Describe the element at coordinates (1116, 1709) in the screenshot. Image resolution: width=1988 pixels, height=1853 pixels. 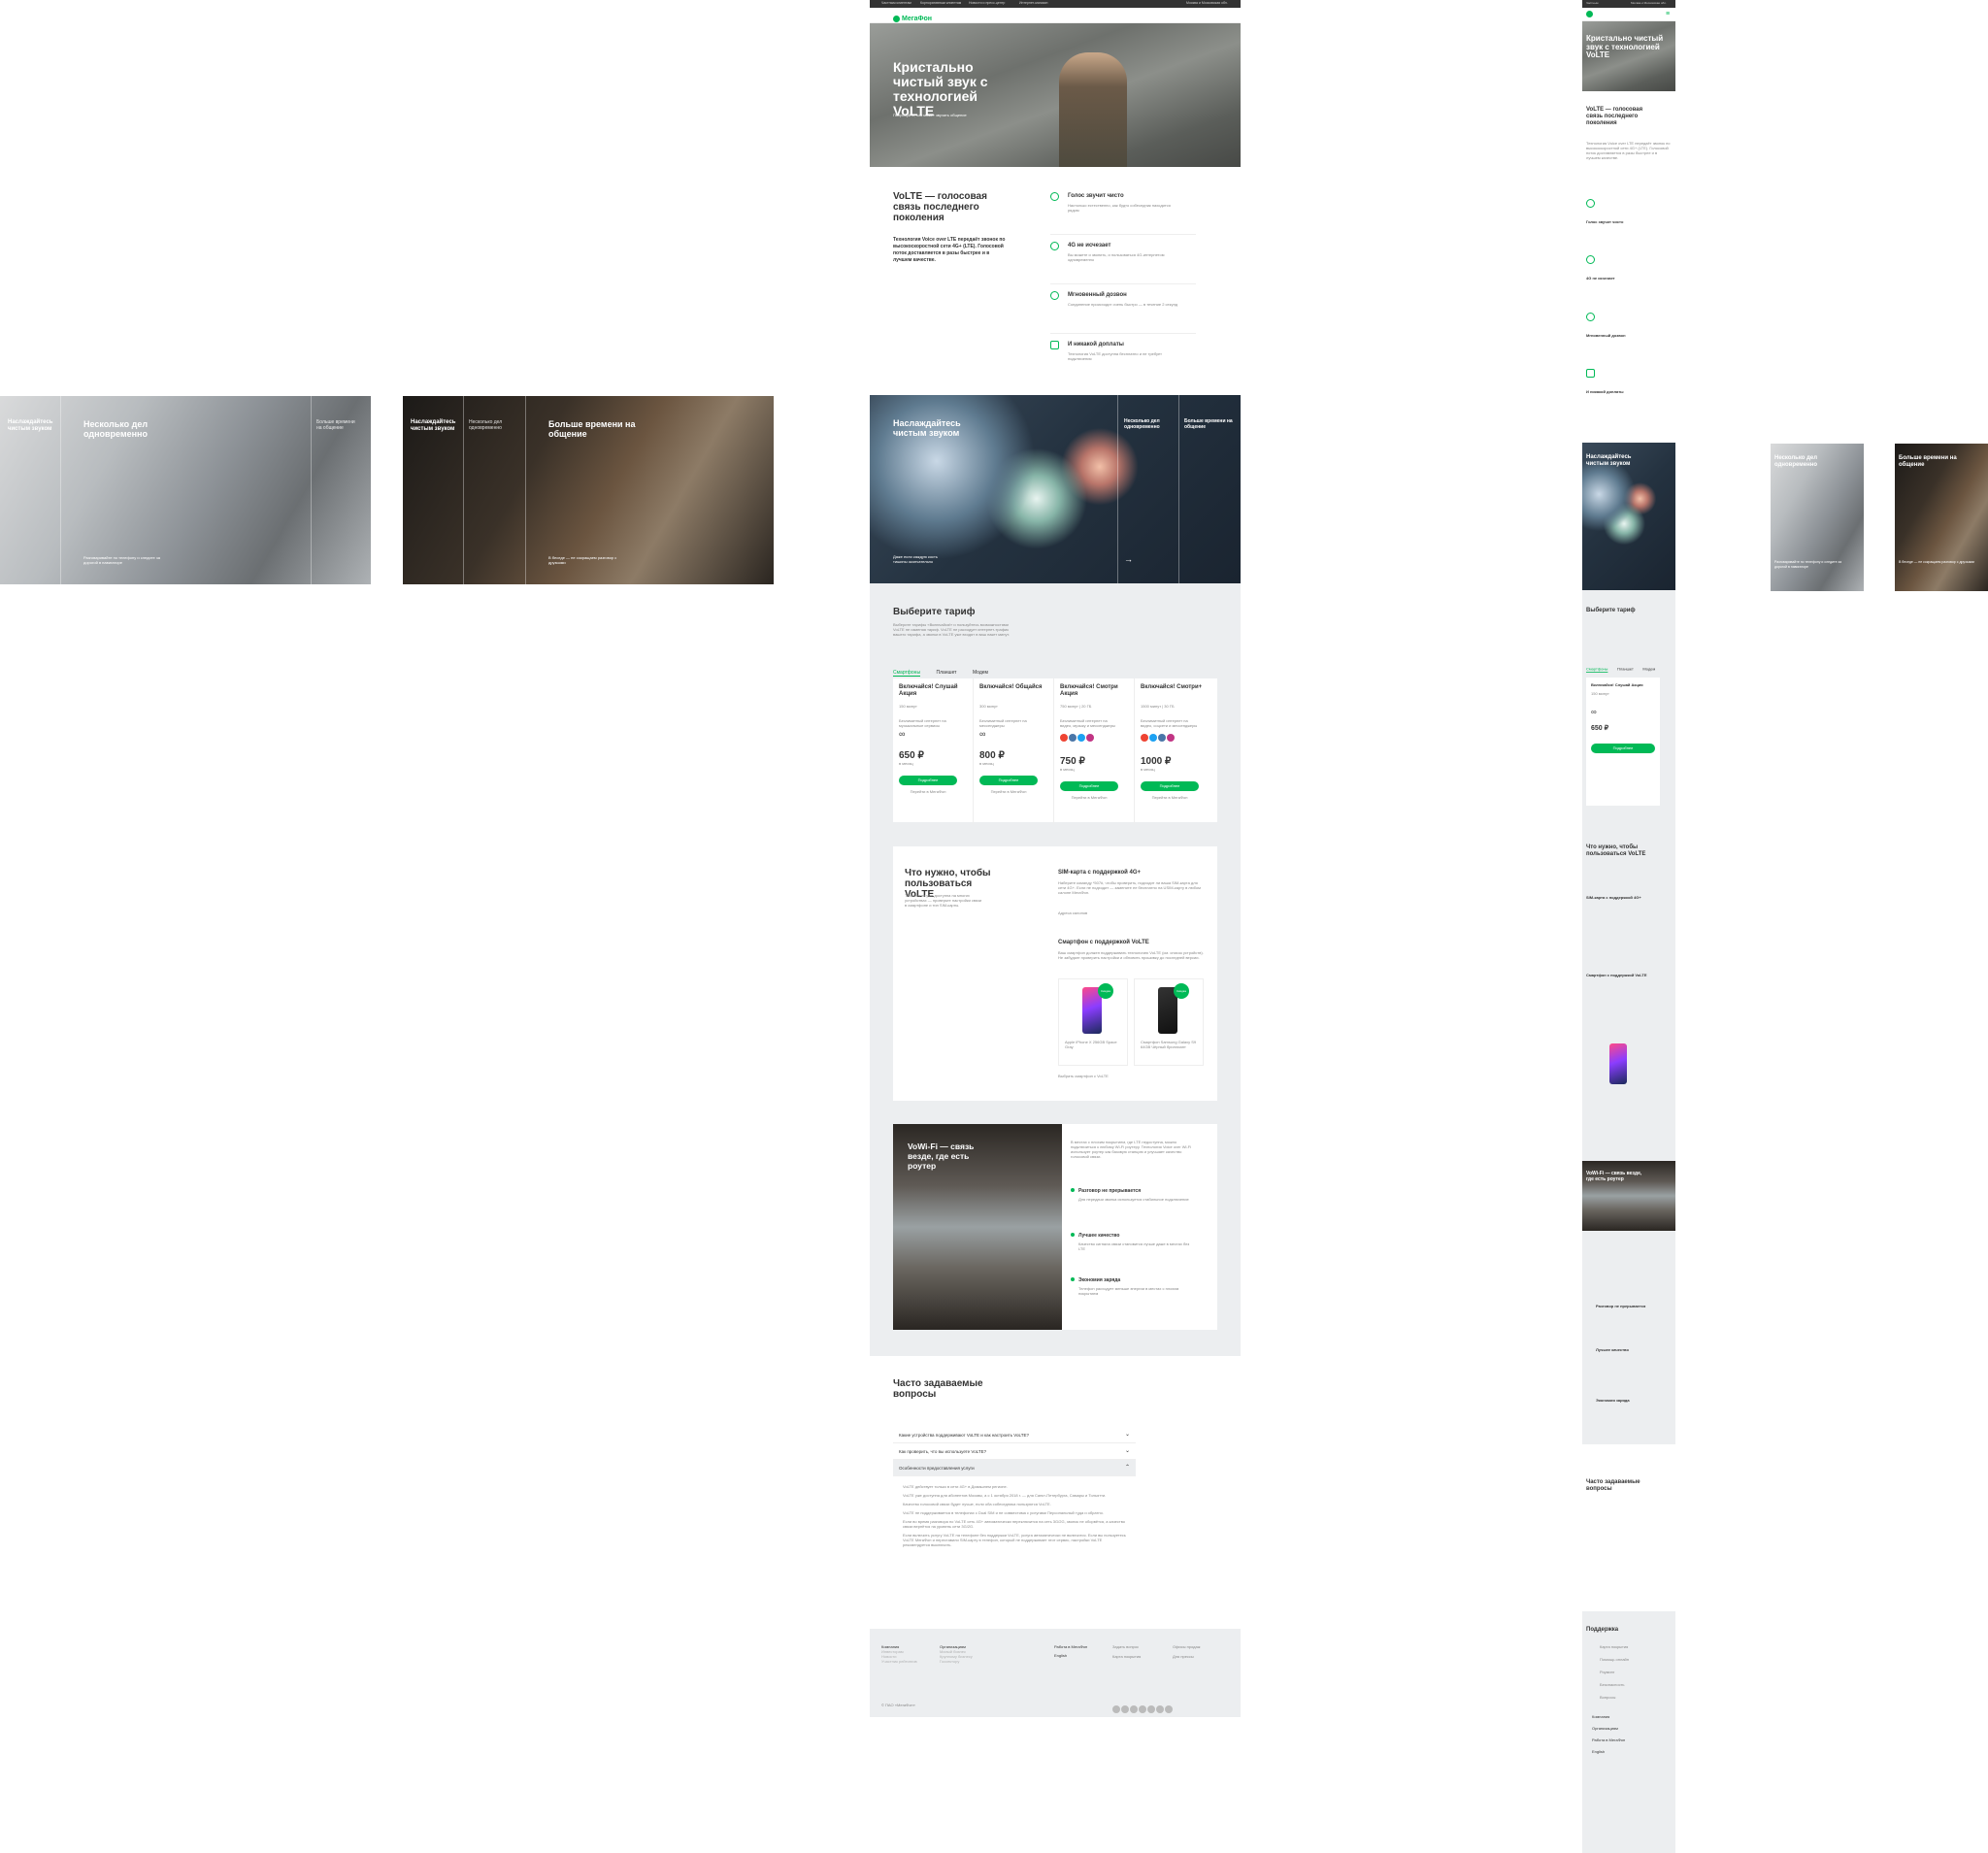
I see `vk-icon` at that location.